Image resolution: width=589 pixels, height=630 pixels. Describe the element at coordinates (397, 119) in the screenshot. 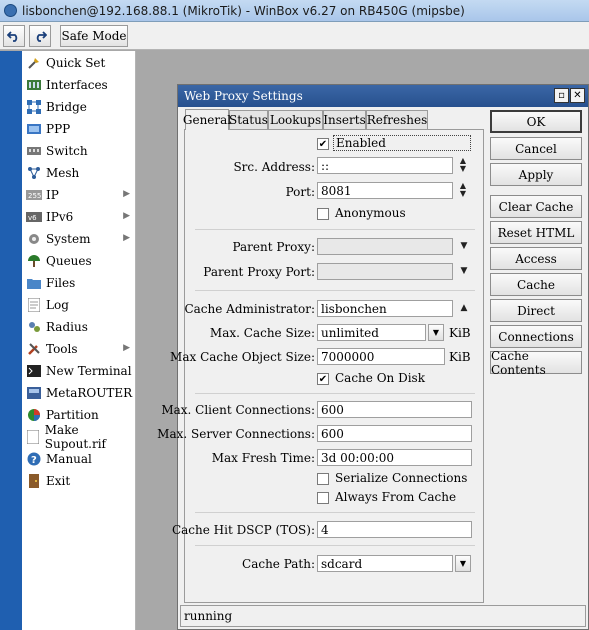

I see `tab-refreshes: Refreshes` at that location.